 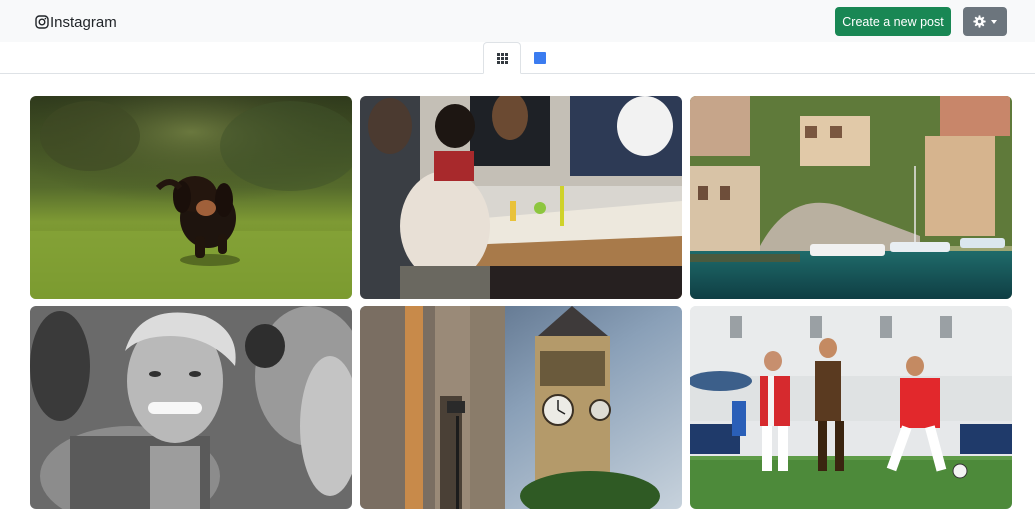 I want to click on brand-label: Instagram, so click(x=83, y=22).